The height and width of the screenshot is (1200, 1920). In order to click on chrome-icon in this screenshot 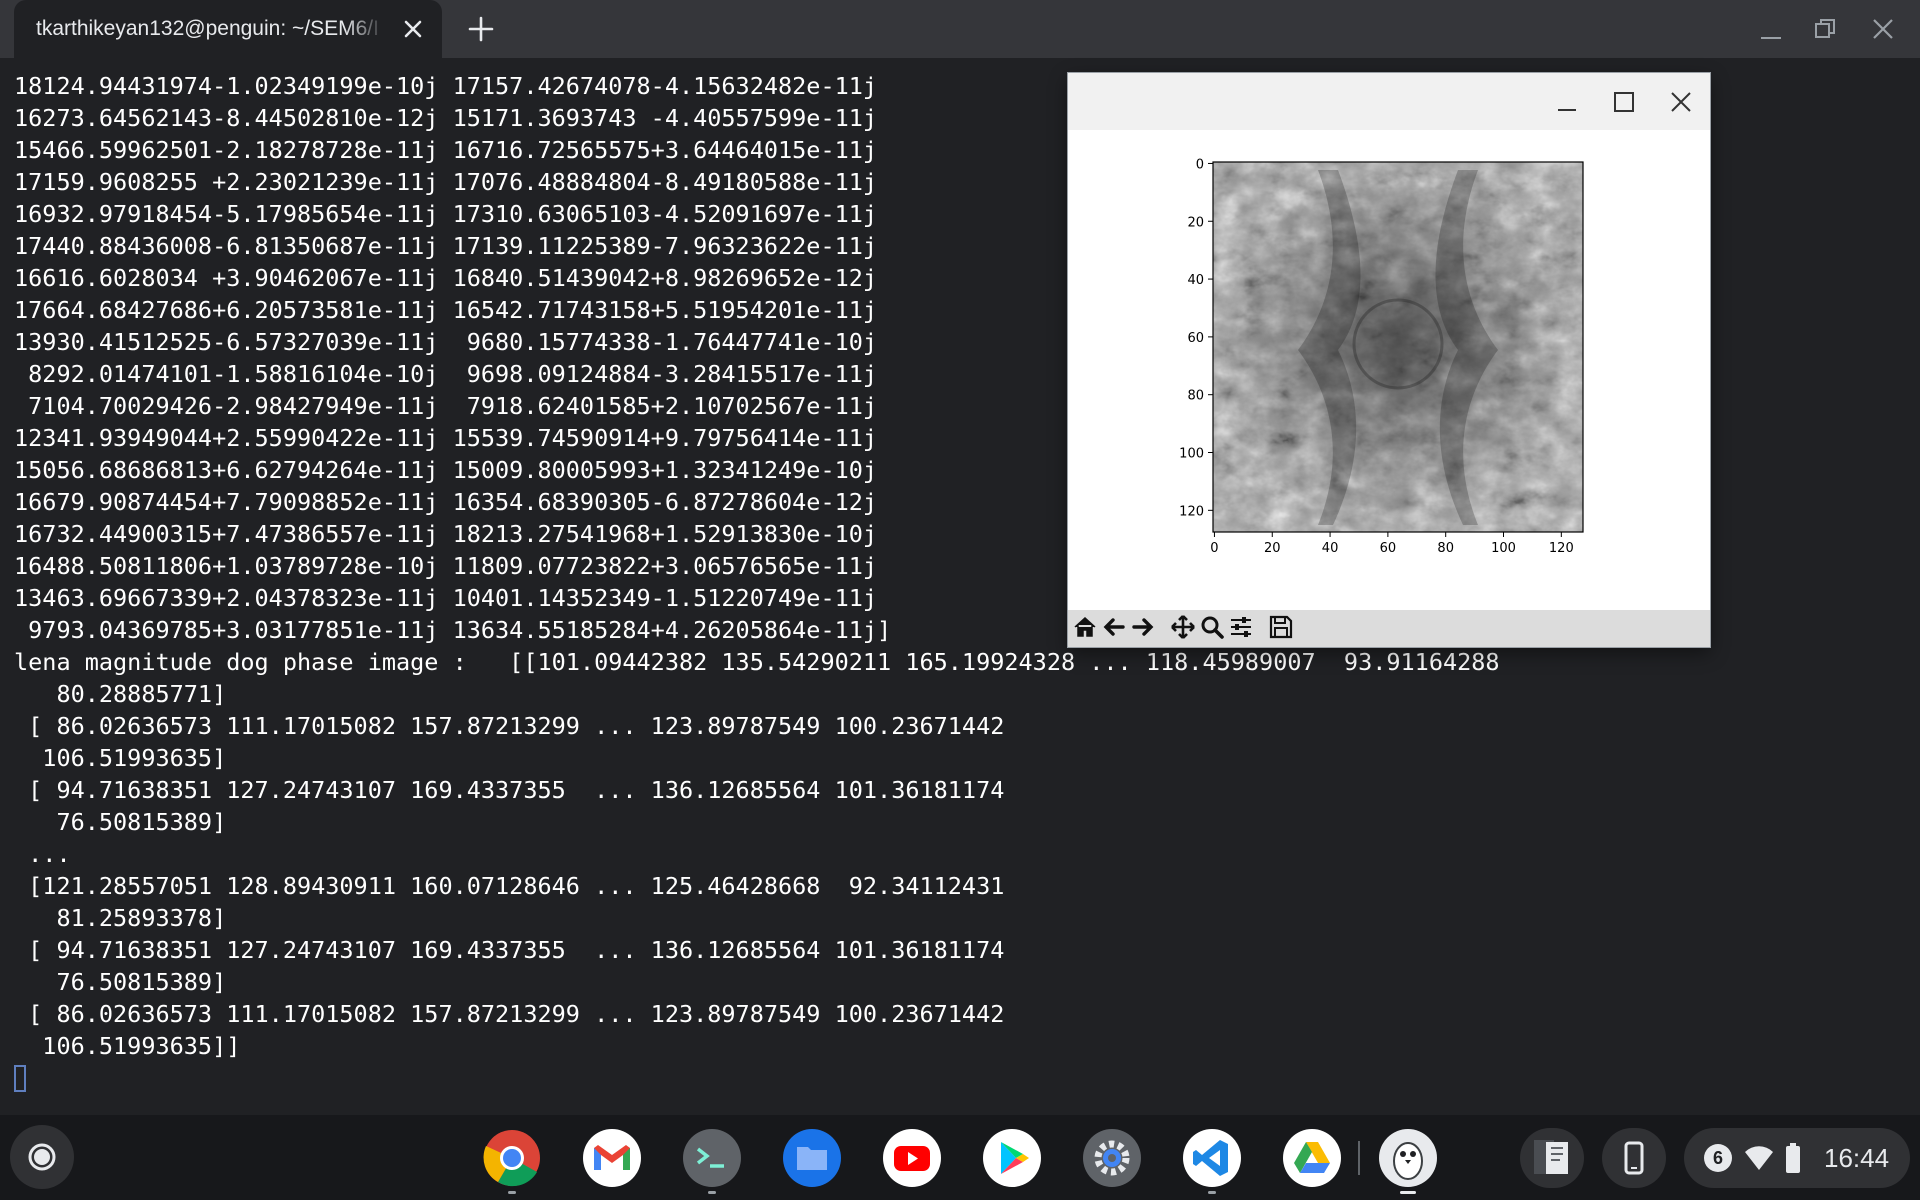, I will do `click(512, 1158)`.